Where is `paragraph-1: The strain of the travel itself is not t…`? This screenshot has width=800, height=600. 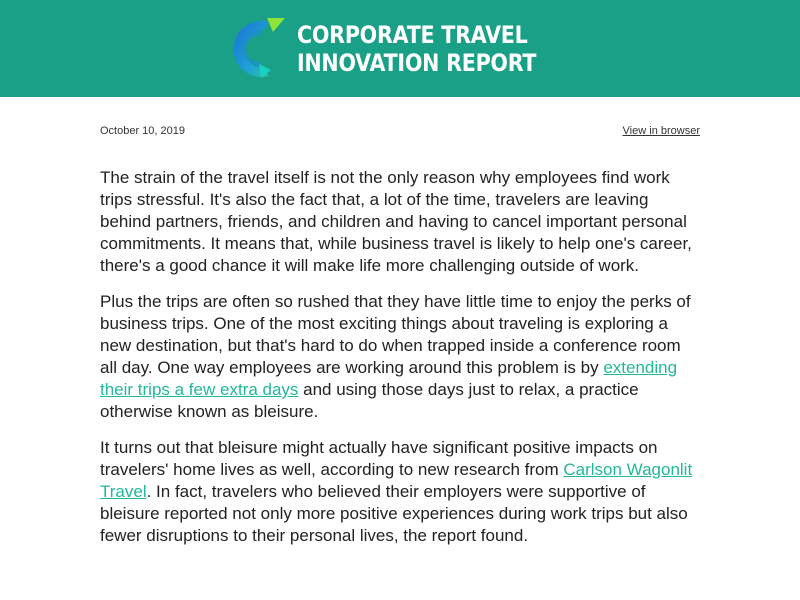
paragraph-1: The strain of the travel itself is not t… is located at coordinates (396, 221).